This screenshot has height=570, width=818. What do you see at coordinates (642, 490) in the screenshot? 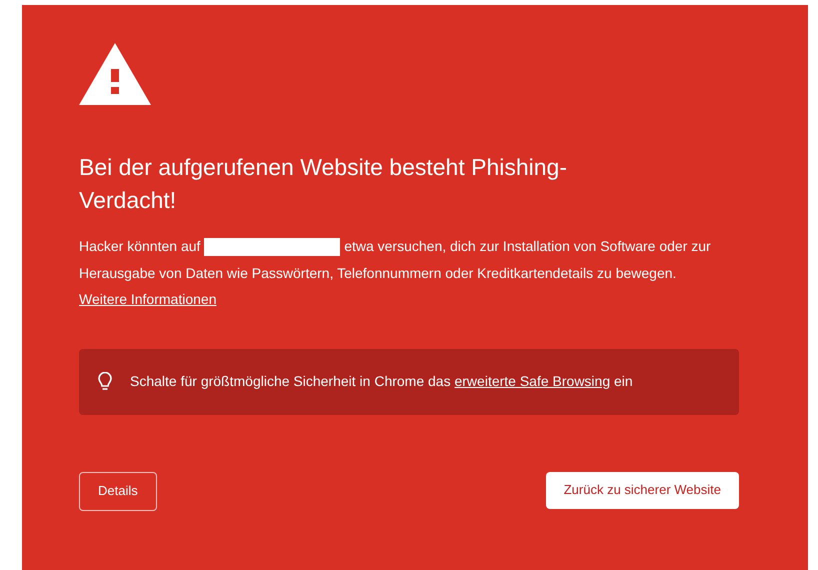
I see `back-to-safety-button: Zurück zu sicherer Website` at bounding box center [642, 490].